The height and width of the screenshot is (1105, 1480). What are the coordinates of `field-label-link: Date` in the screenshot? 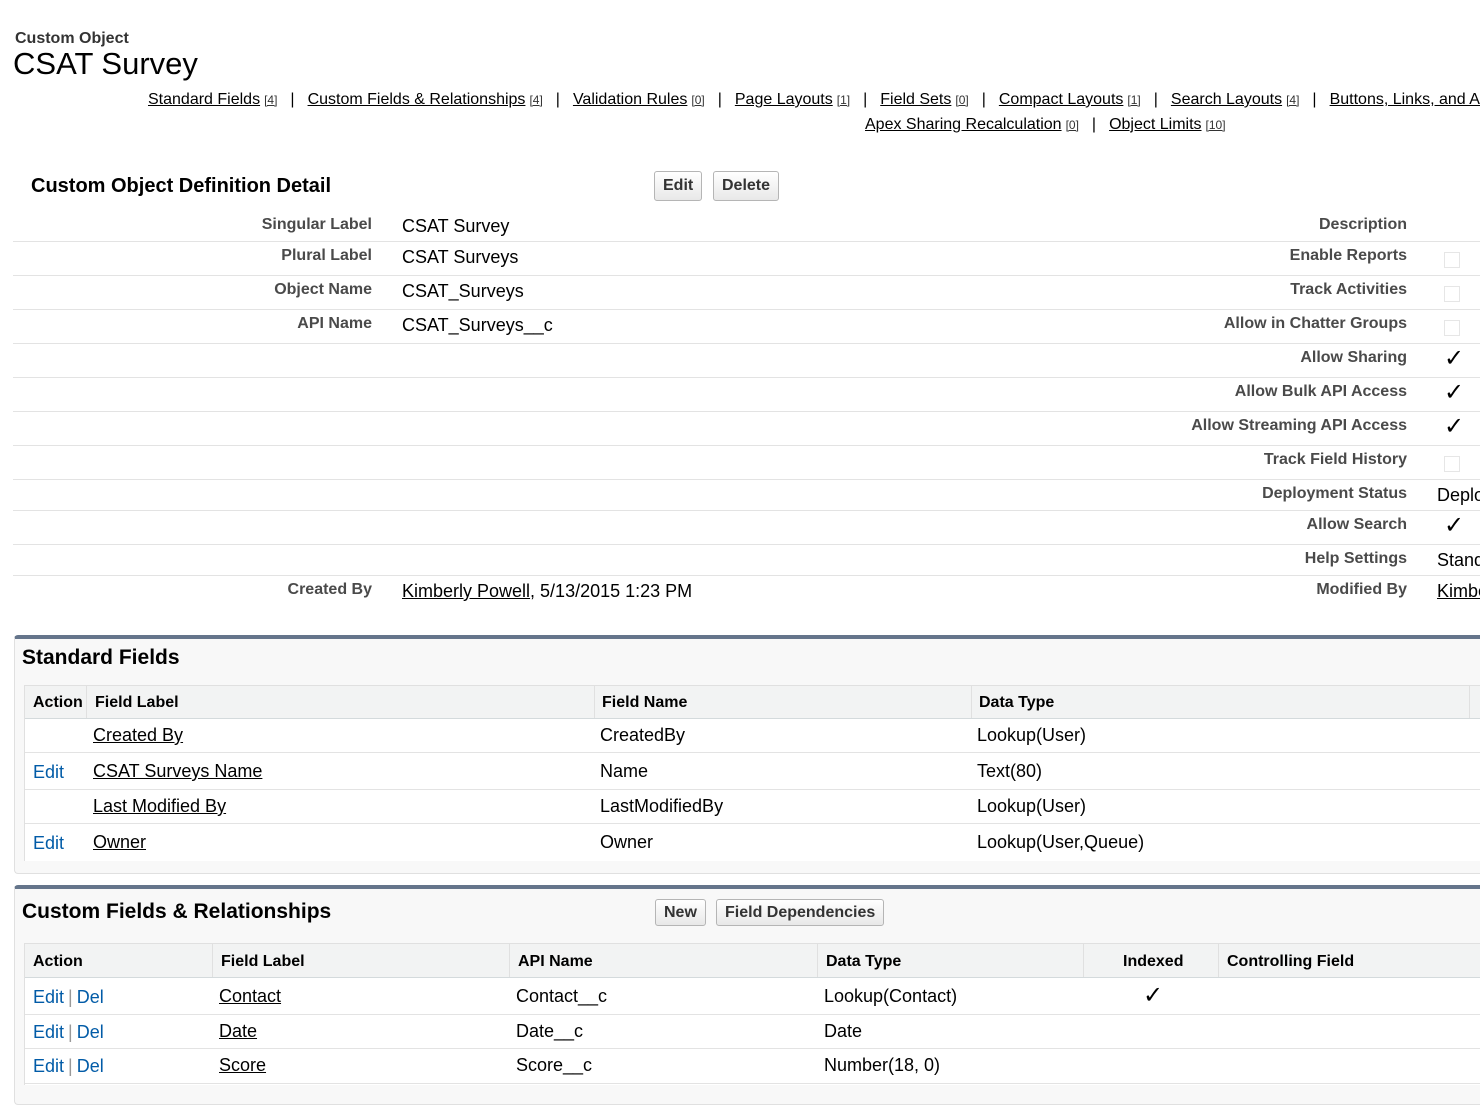 It's located at (238, 1031).